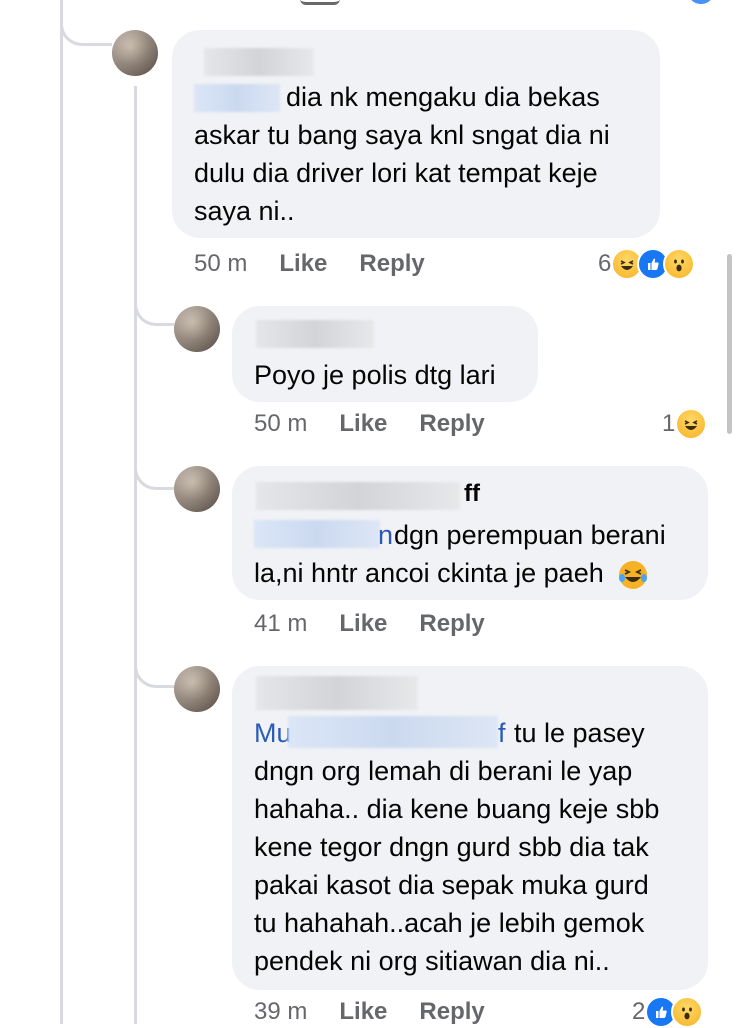  What do you see at coordinates (633, 575) in the screenshot?
I see `laughing-tears-icon` at bounding box center [633, 575].